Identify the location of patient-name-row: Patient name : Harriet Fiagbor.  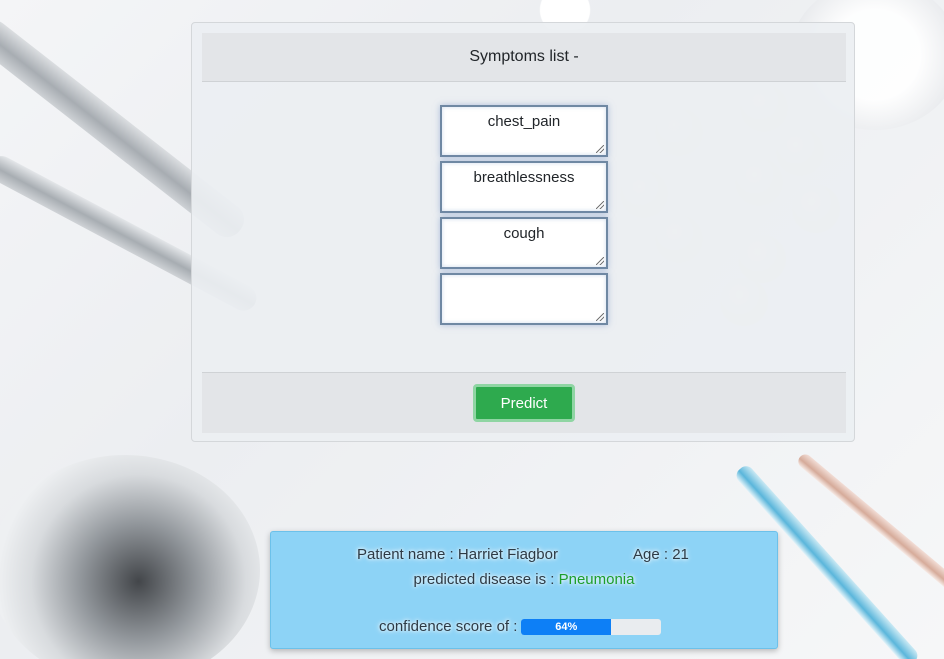
(457, 554).